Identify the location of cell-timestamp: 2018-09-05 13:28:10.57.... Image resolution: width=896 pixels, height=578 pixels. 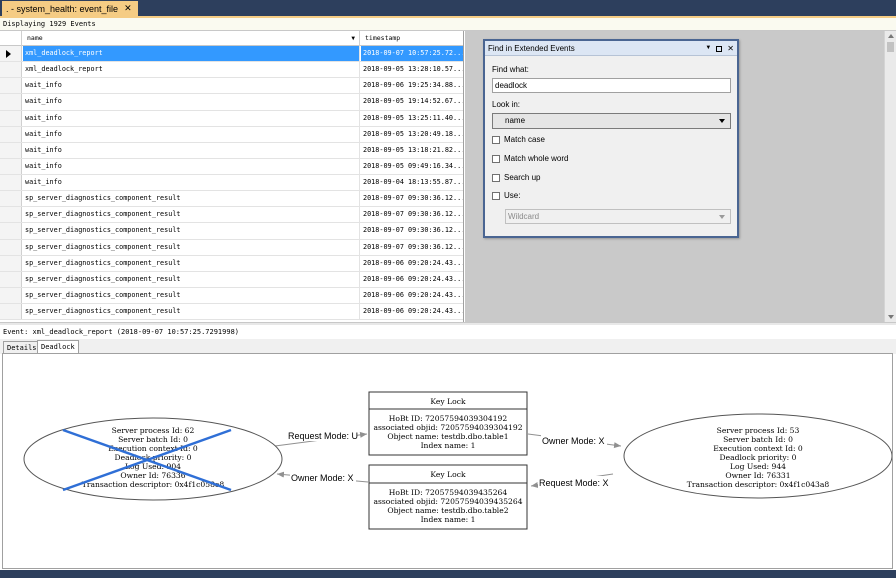
(412, 69).